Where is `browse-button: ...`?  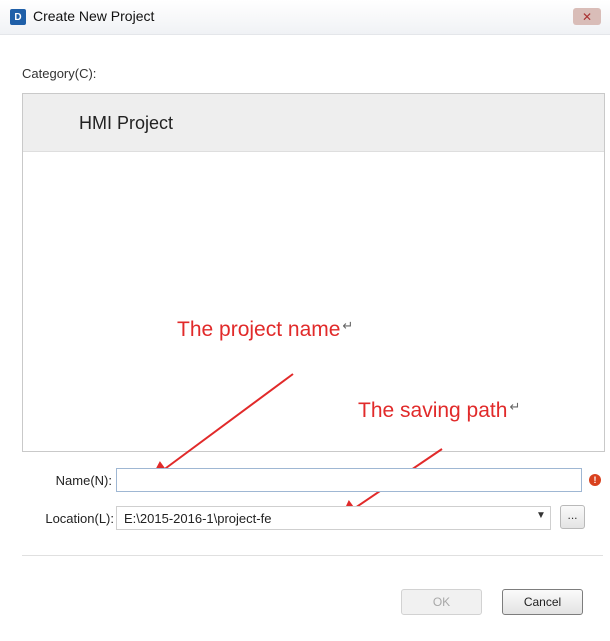
browse-button: ... is located at coordinates (572, 517).